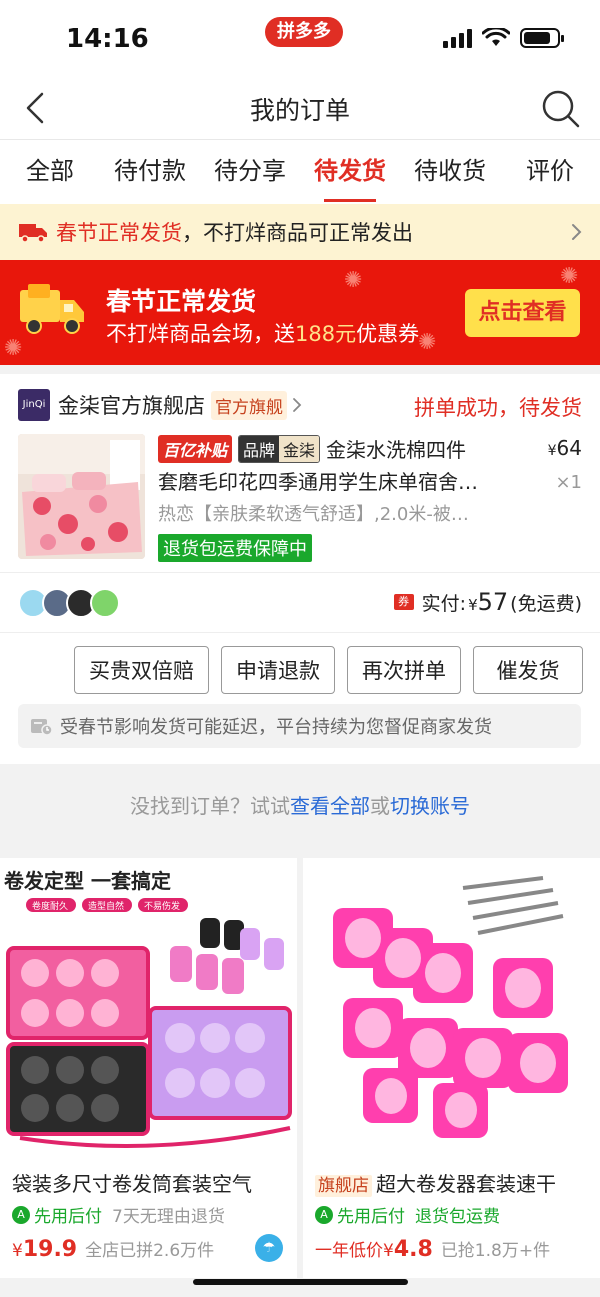 This screenshot has height=1297, width=600. I want to click on product-price-row: ¥ 19.9 全店已拼2.6万件, so click(113, 1249).